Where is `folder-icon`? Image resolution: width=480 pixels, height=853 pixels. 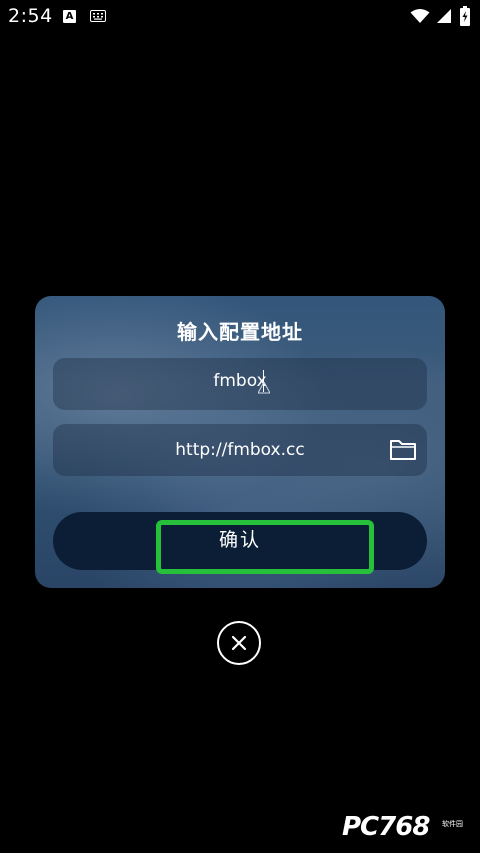
folder-icon is located at coordinates (403, 450).